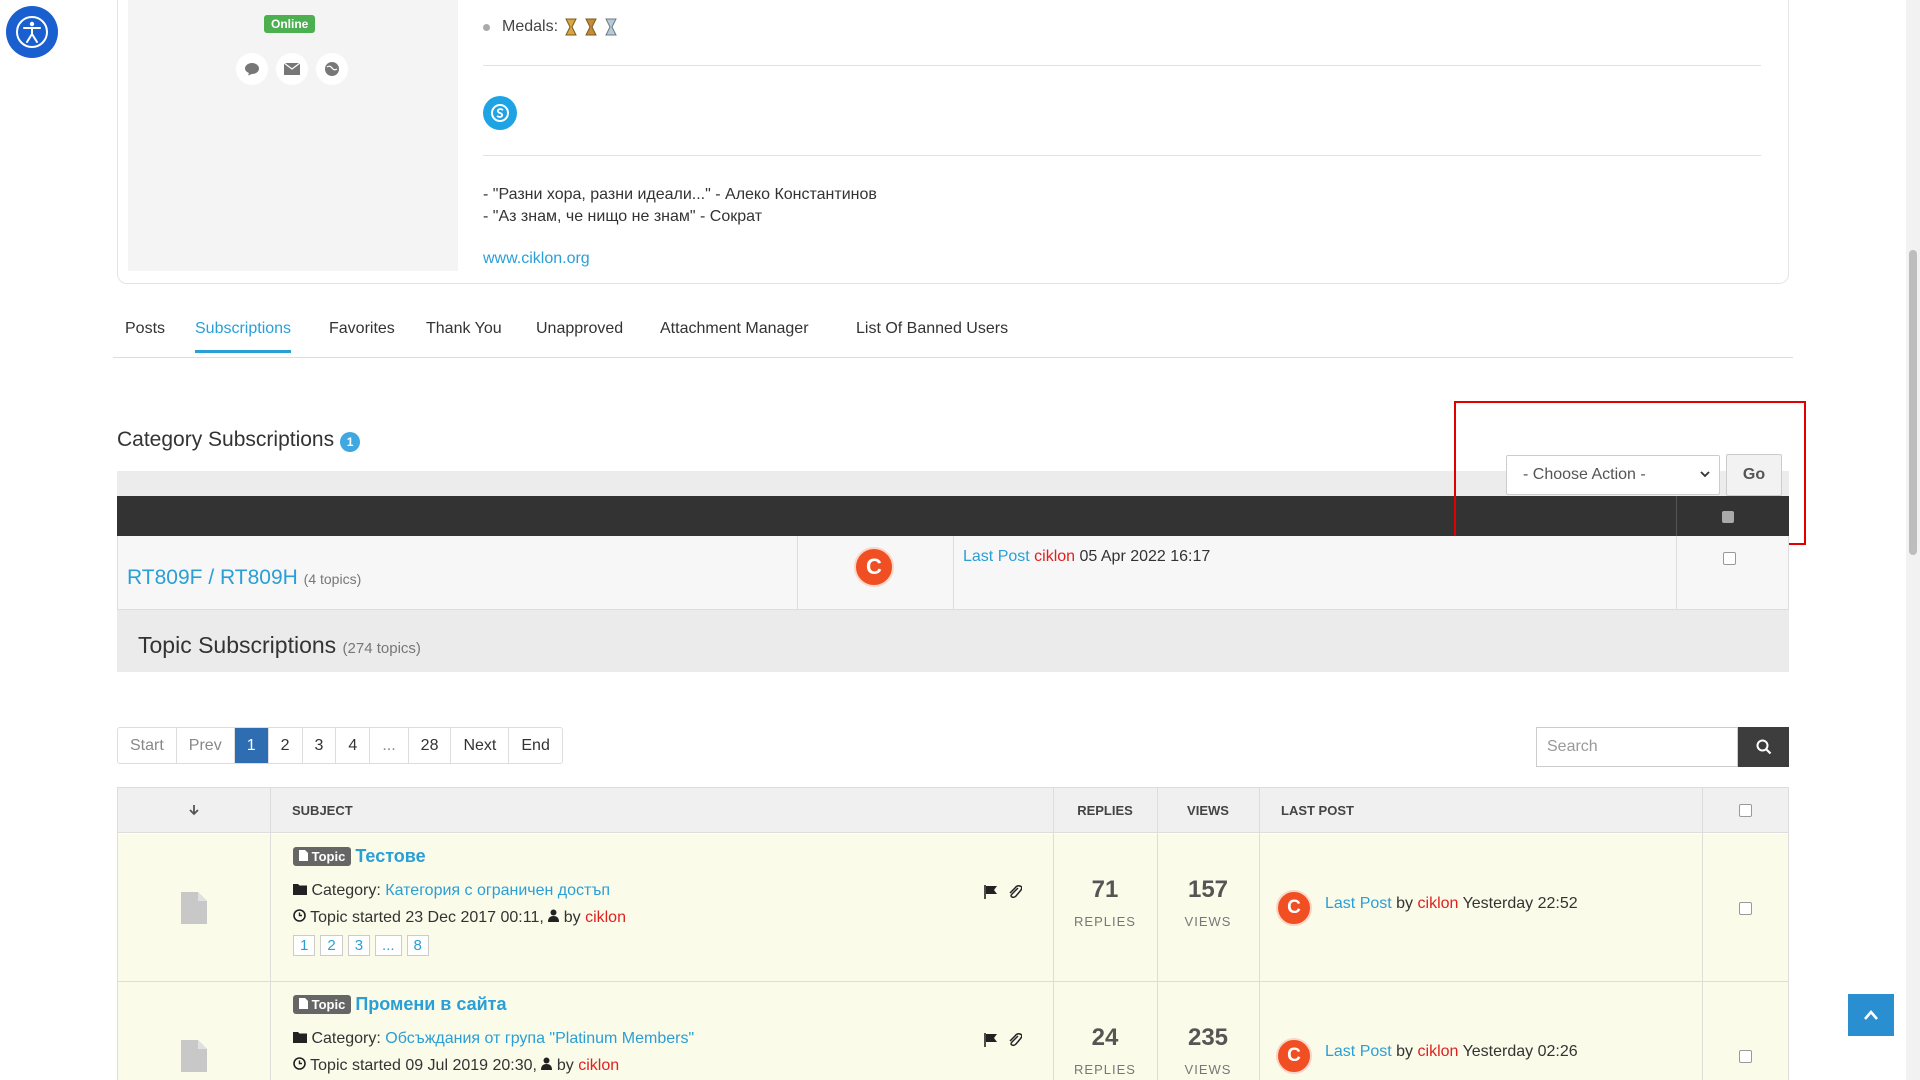 The height and width of the screenshot is (1080, 1920). I want to click on chevron-up-icon, so click(1871, 1015).